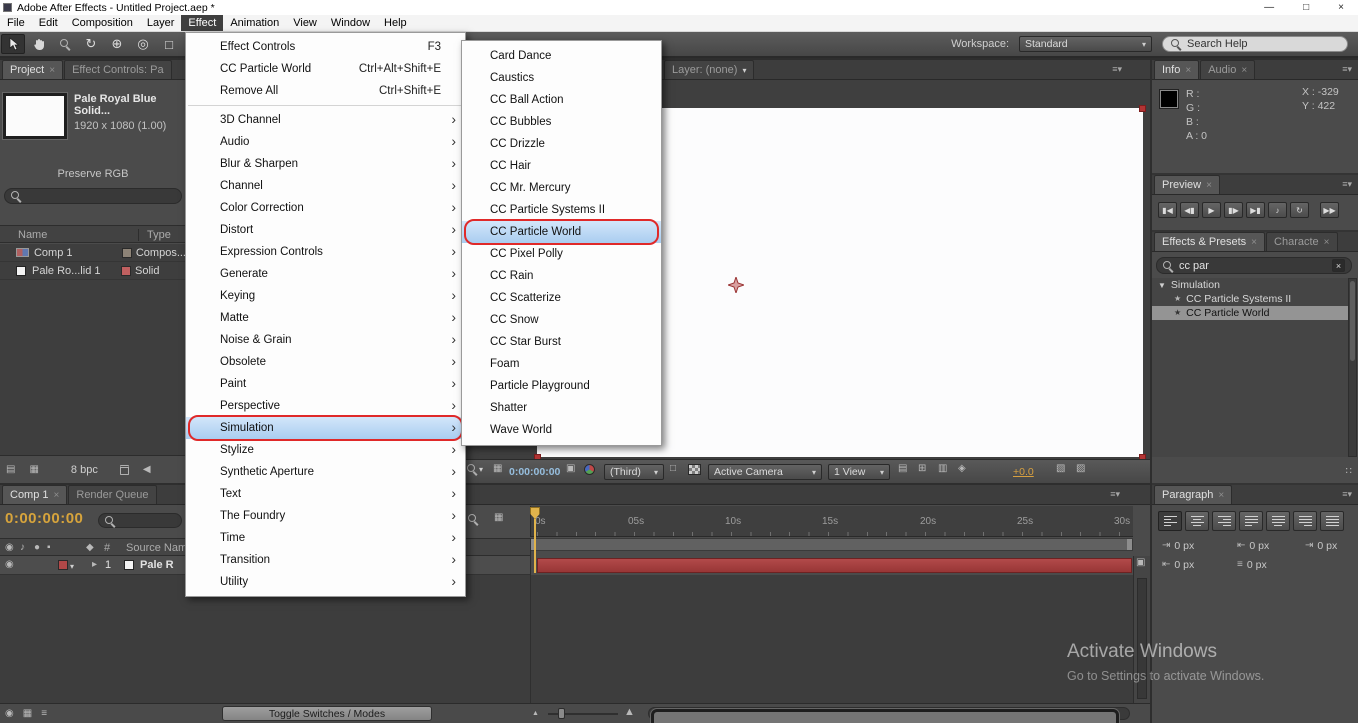 The height and width of the screenshot is (723, 1358). Describe the element at coordinates (561, 386) in the screenshot. I see `submenu-item-particle-playground: Particle Playground` at that location.